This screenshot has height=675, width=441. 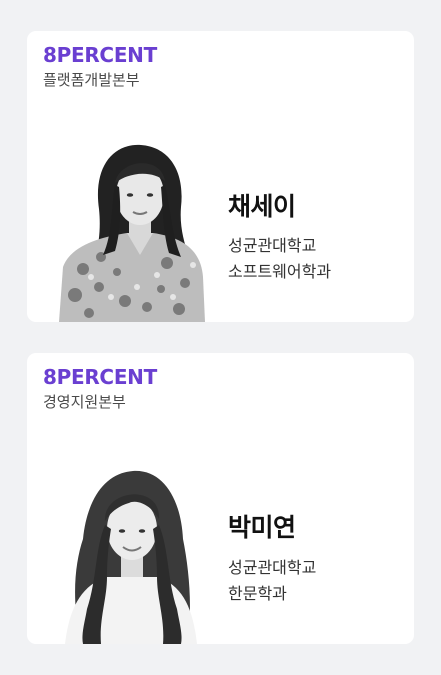 What do you see at coordinates (257, 593) in the screenshot?
I see `major-name: 한문학과` at bounding box center [257, 593].